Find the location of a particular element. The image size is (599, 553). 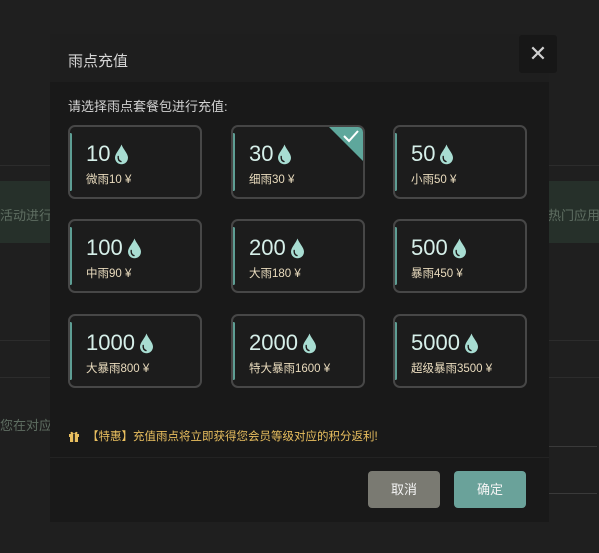

package-name: 超级暴雨3500 ¥ is located at coordinates (452, 369).